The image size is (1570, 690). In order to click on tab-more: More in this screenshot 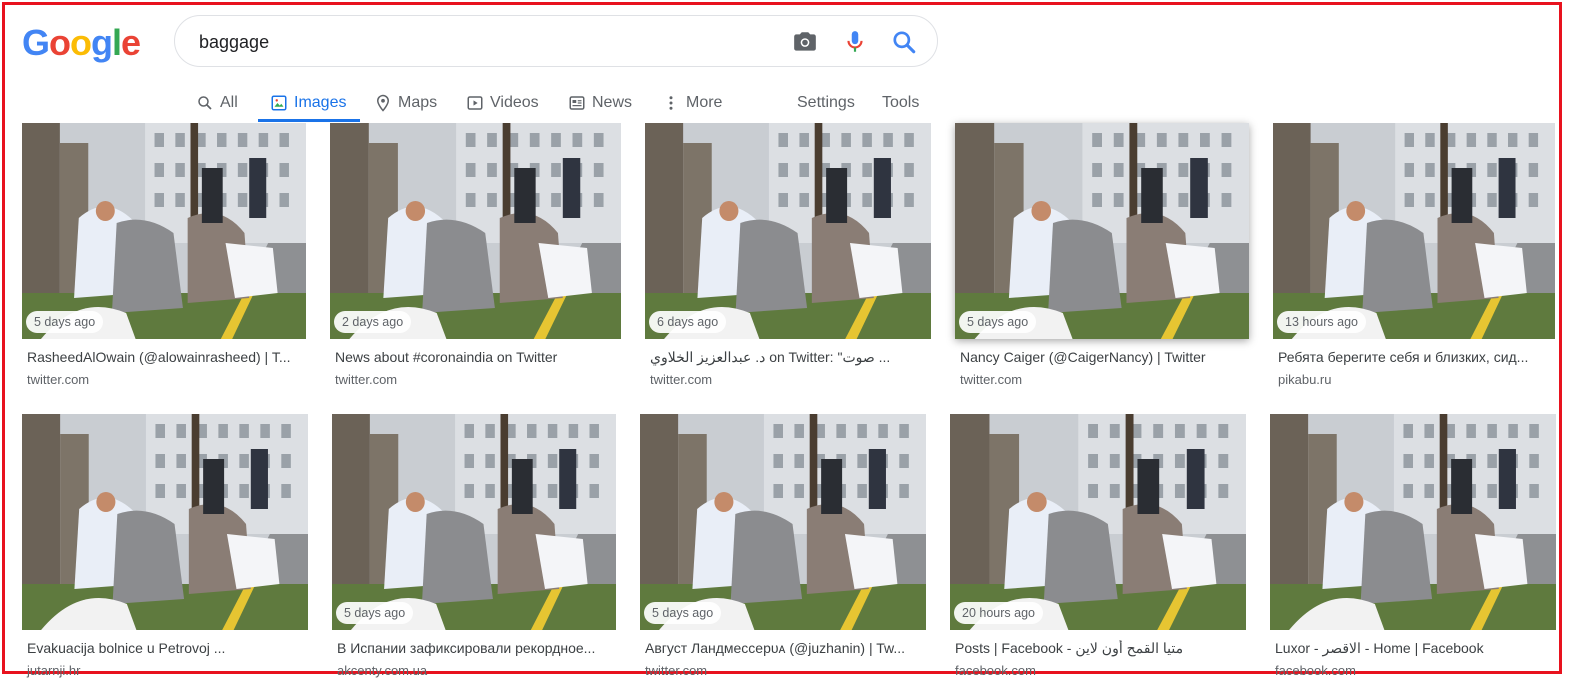, I will do `click(692, 103)`.